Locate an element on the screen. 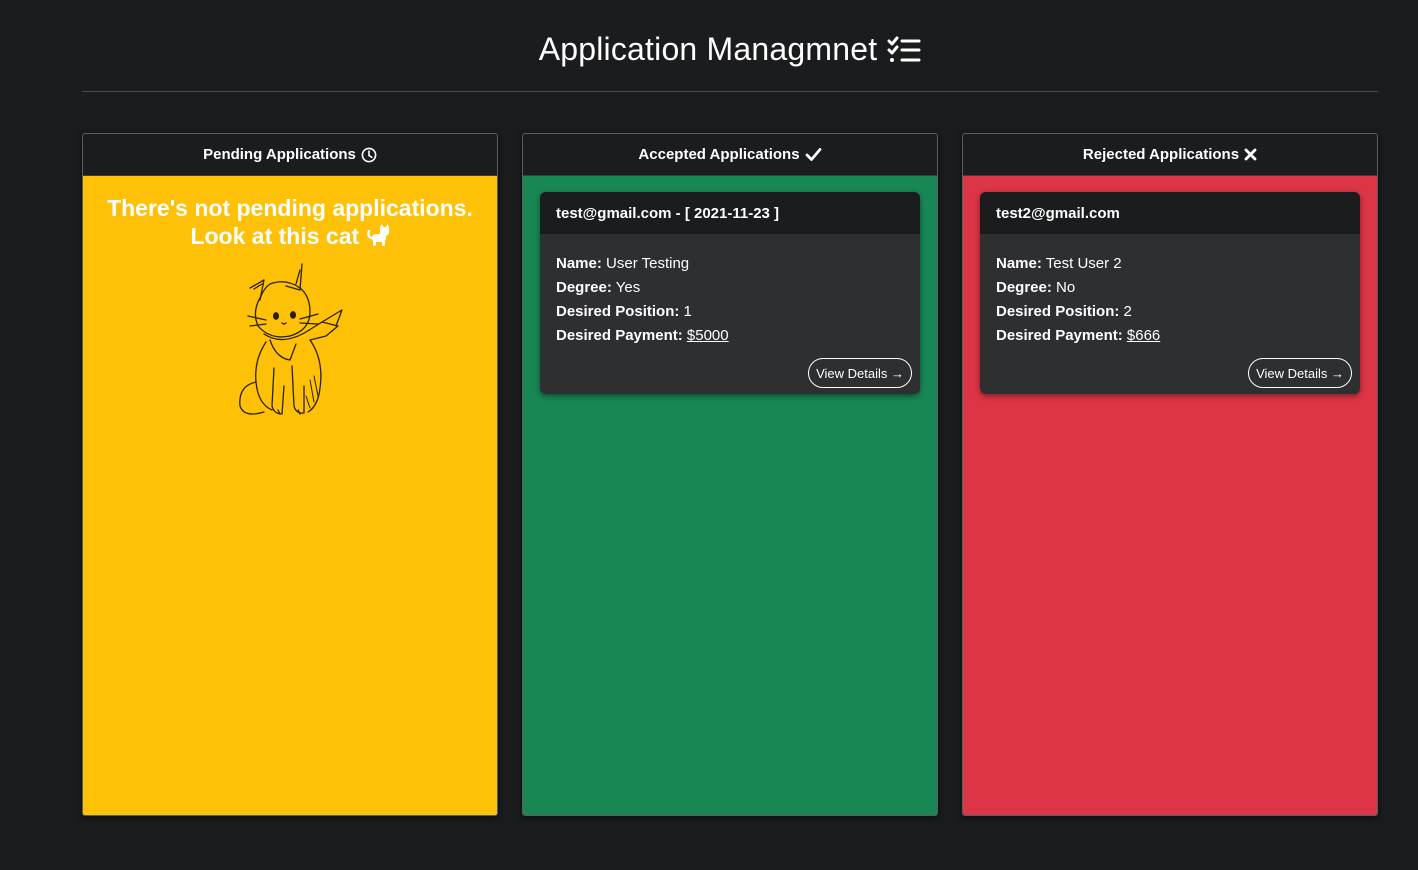 The height and width of the screenshot is (870, 1418). desired-position-row: Desired Position: 2 is located at coordinates (1170, 312).